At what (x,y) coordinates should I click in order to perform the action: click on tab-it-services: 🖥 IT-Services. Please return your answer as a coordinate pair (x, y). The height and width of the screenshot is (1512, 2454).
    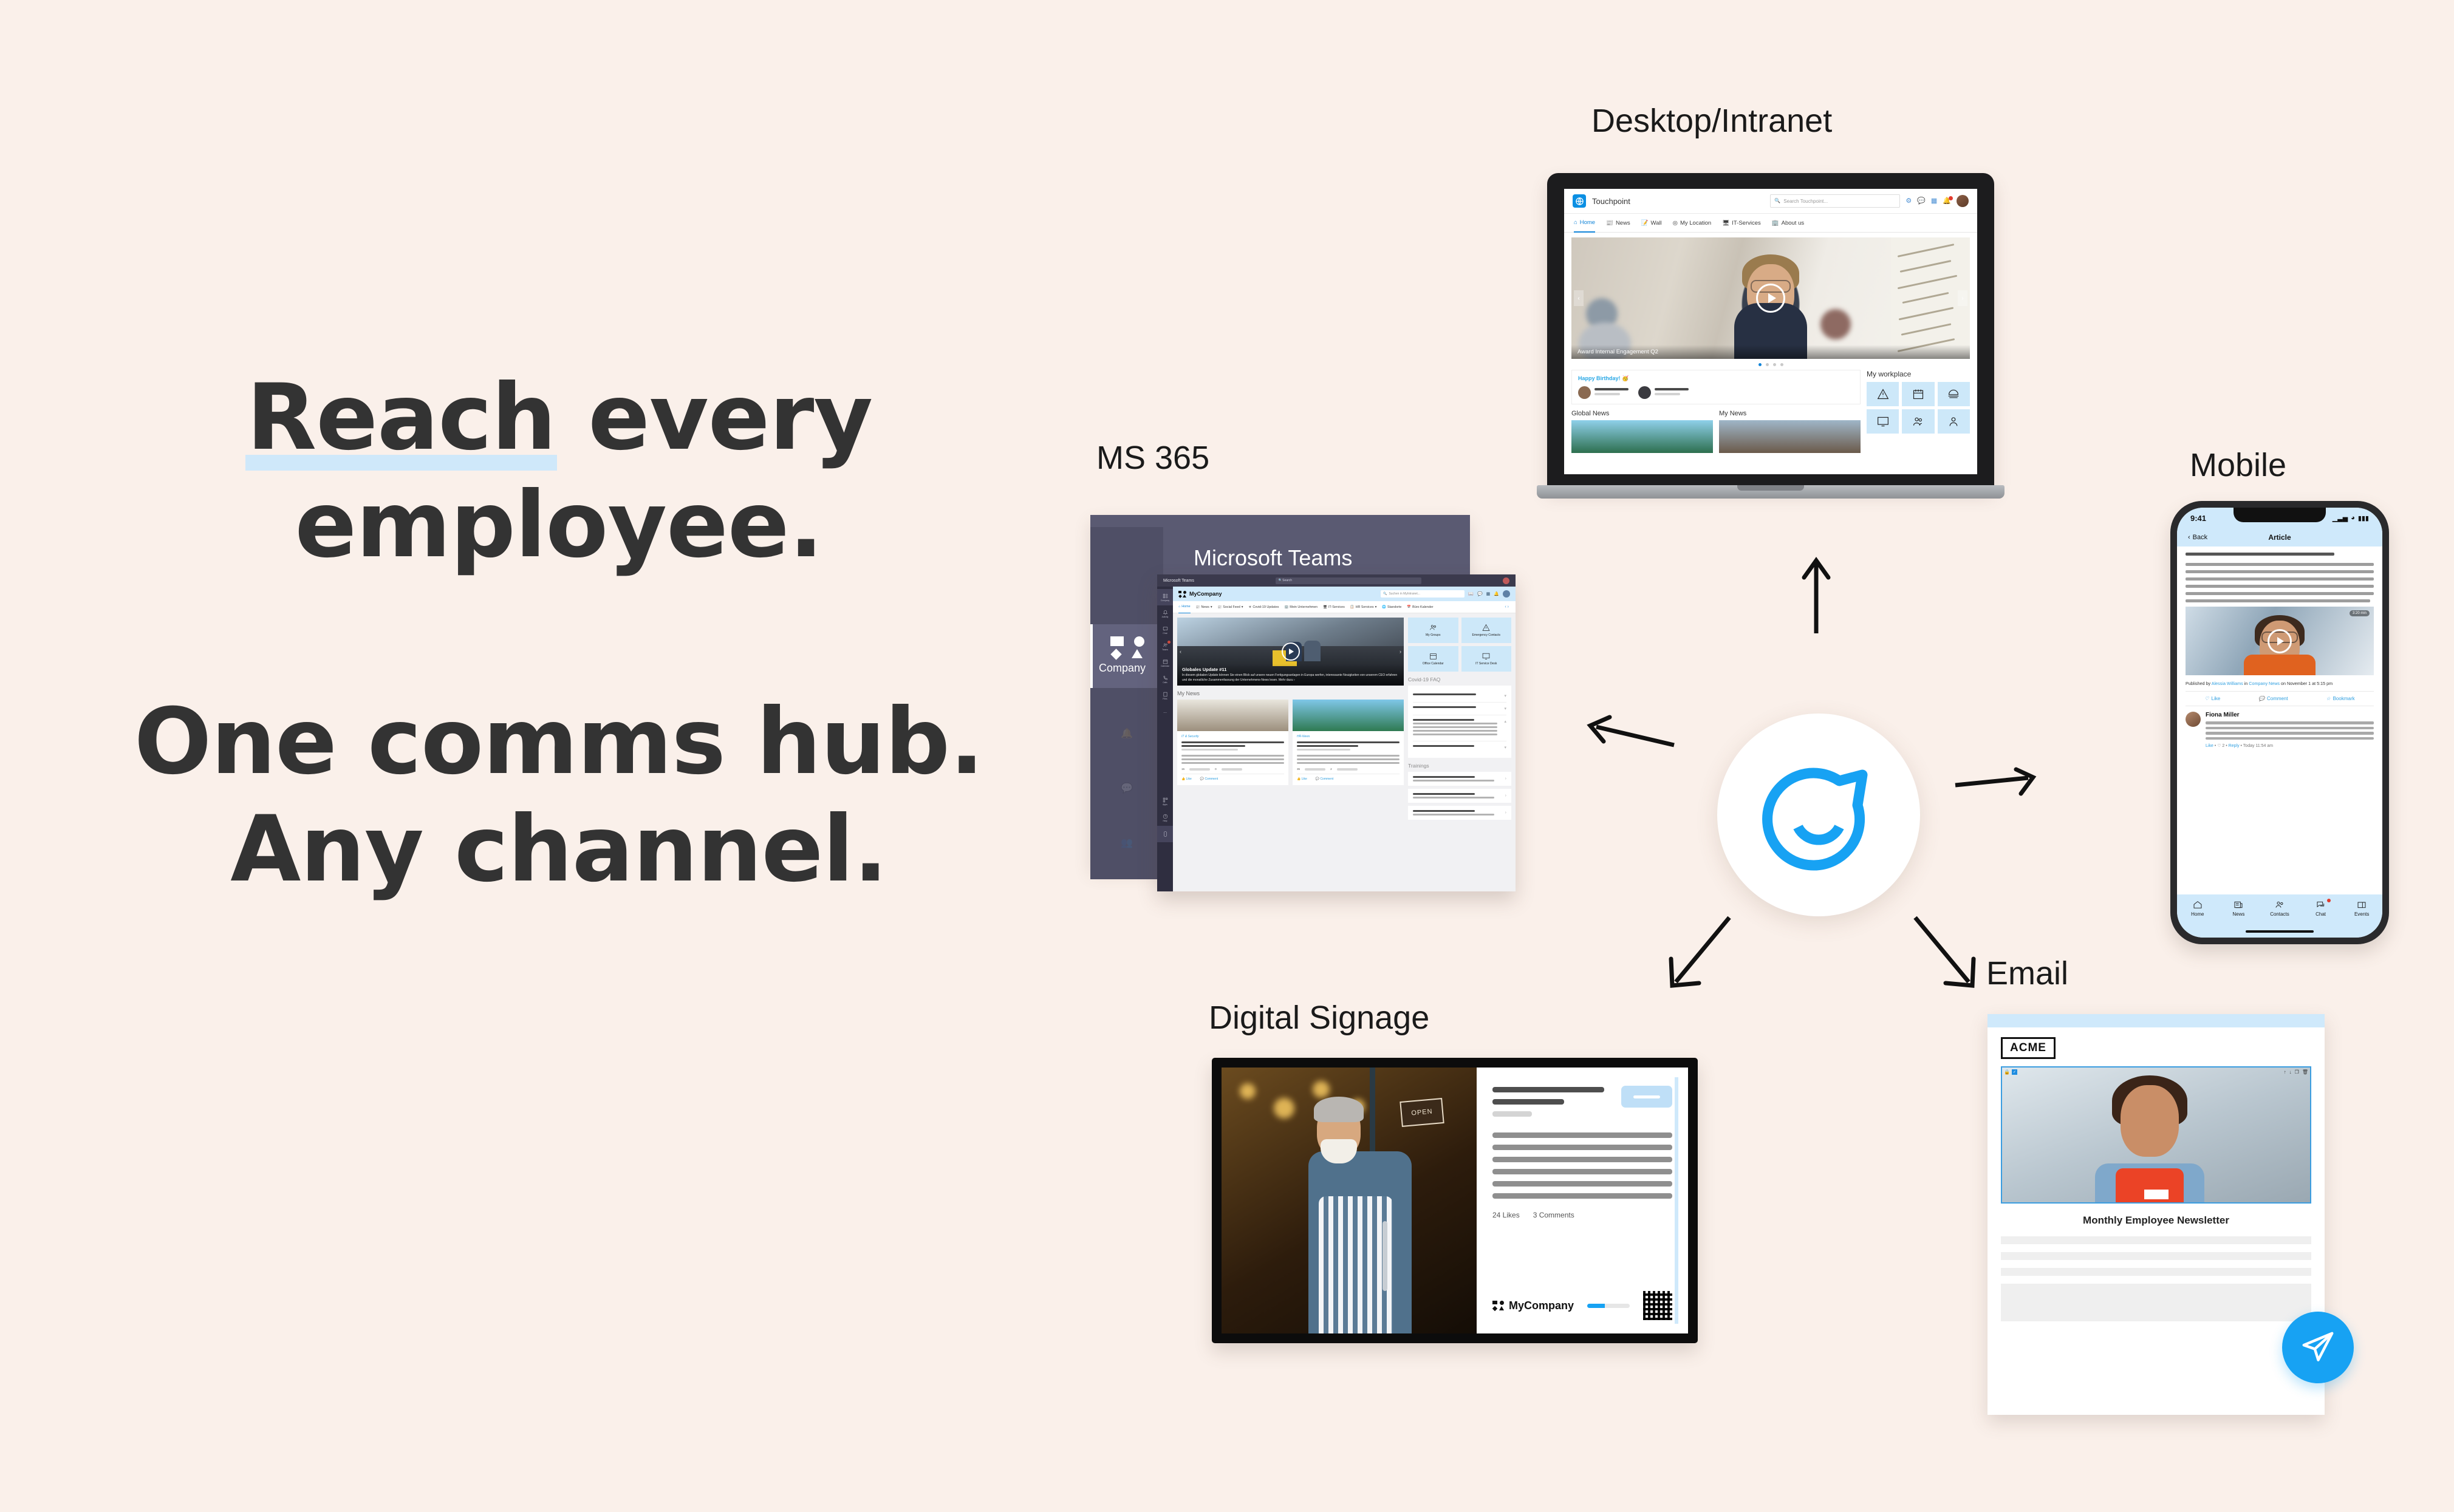
    Looking at the image, I should click on (1334, 607).